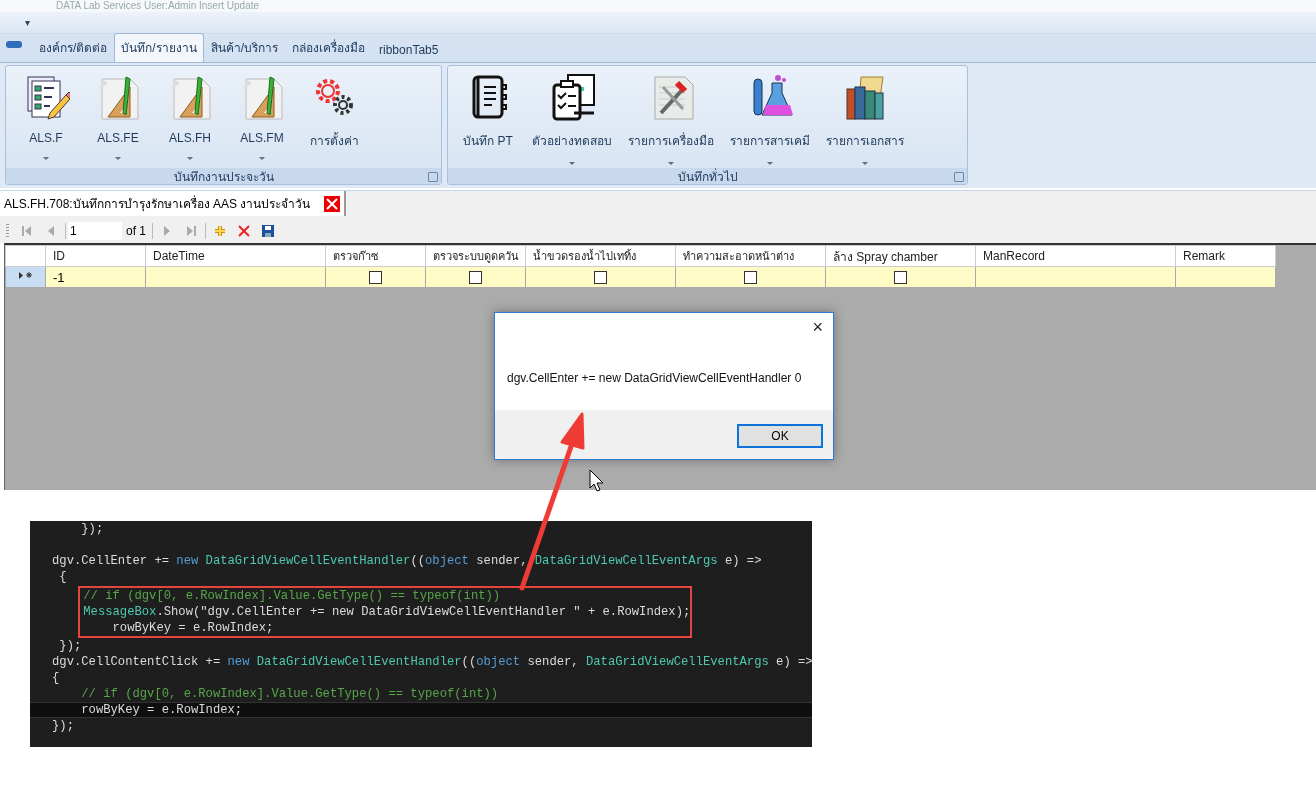 The image size is (1316, 812). What do you see at coordinates (671, 118) in the screenshot?
I see `ribbon-button: รายการเครื่องมือ` at bounding box center [671, 118].